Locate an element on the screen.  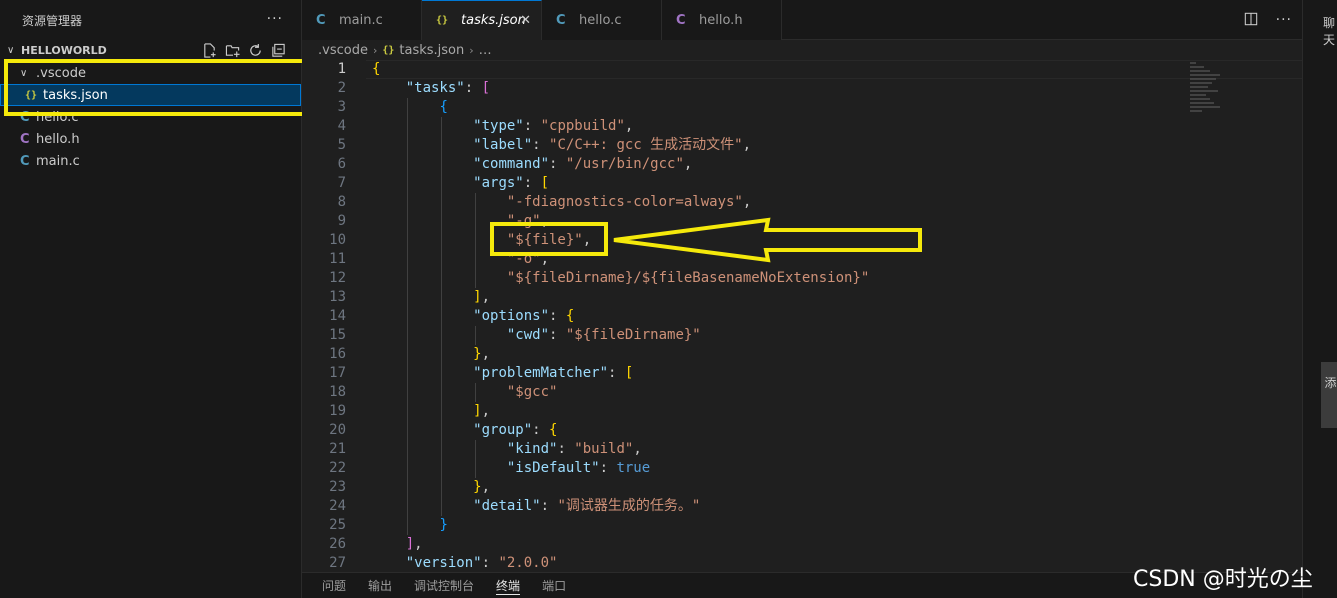
code-token: "version" is located at coordinates (443, 563).